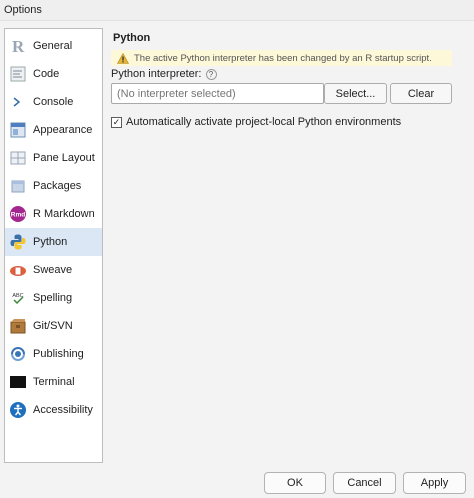 This screenshot has width=474, height=498. I want to click on auto-activate-checkbox: ✓, so click(116, 122).